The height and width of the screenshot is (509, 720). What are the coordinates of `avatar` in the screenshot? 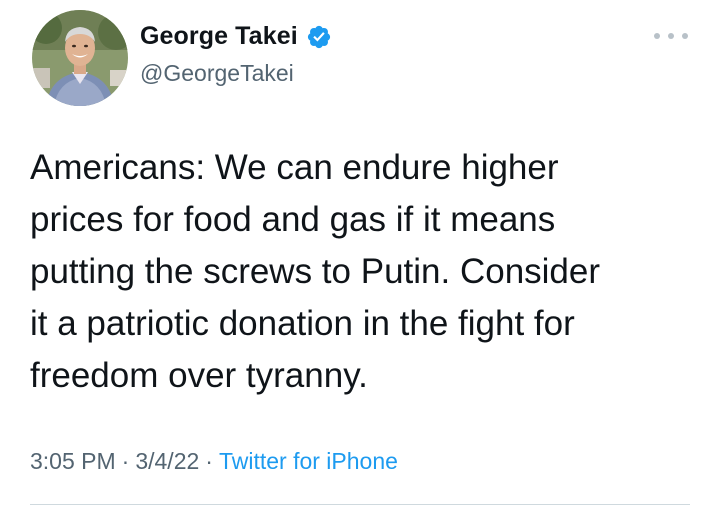 It's located at (80, 58).